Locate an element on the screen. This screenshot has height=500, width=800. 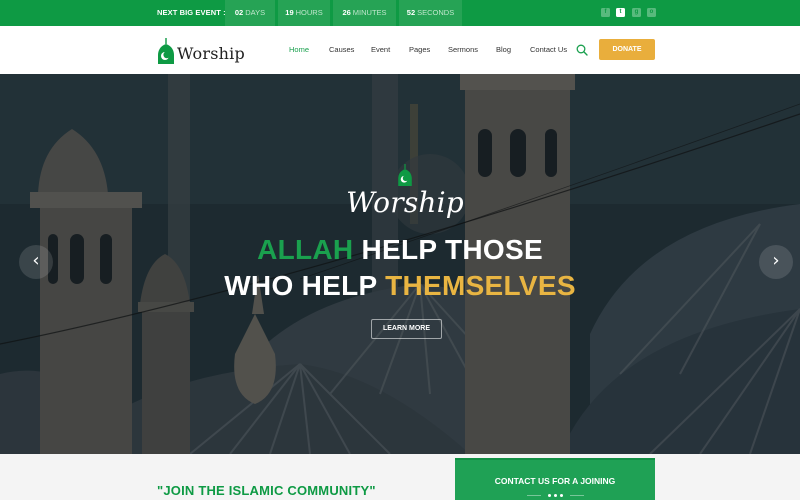
slider-prev-button: ‹ is located at coordinates (36, 262).